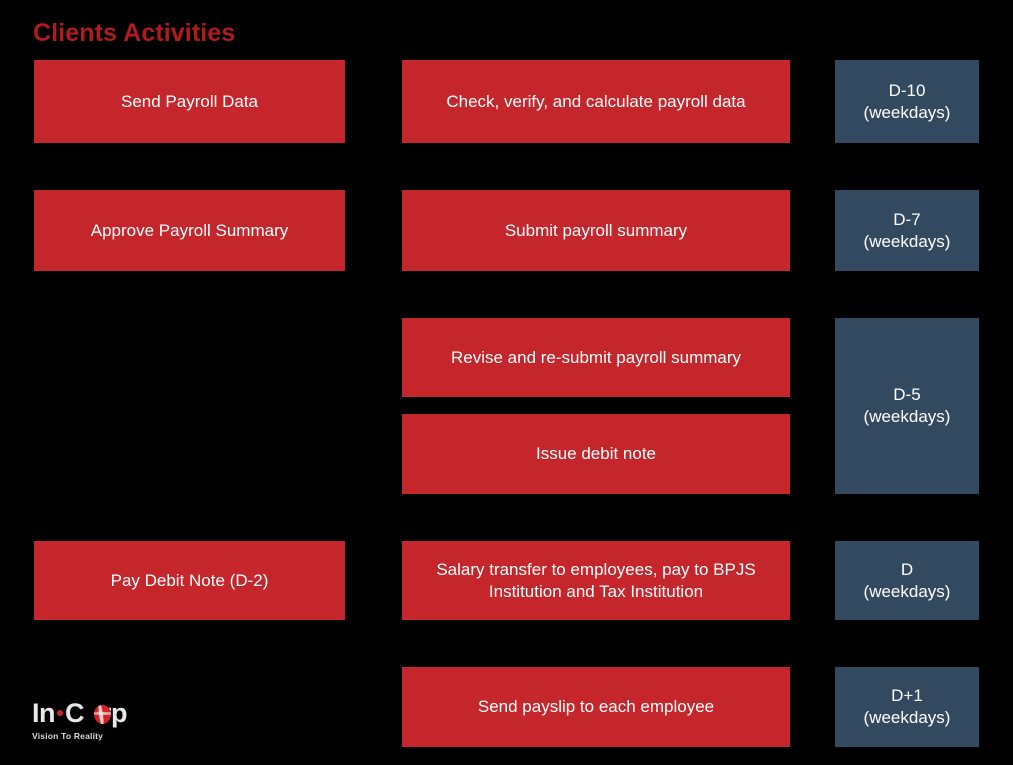  I want to click on client-activity-label: Approve Payroll Summary, so click(189, 230).